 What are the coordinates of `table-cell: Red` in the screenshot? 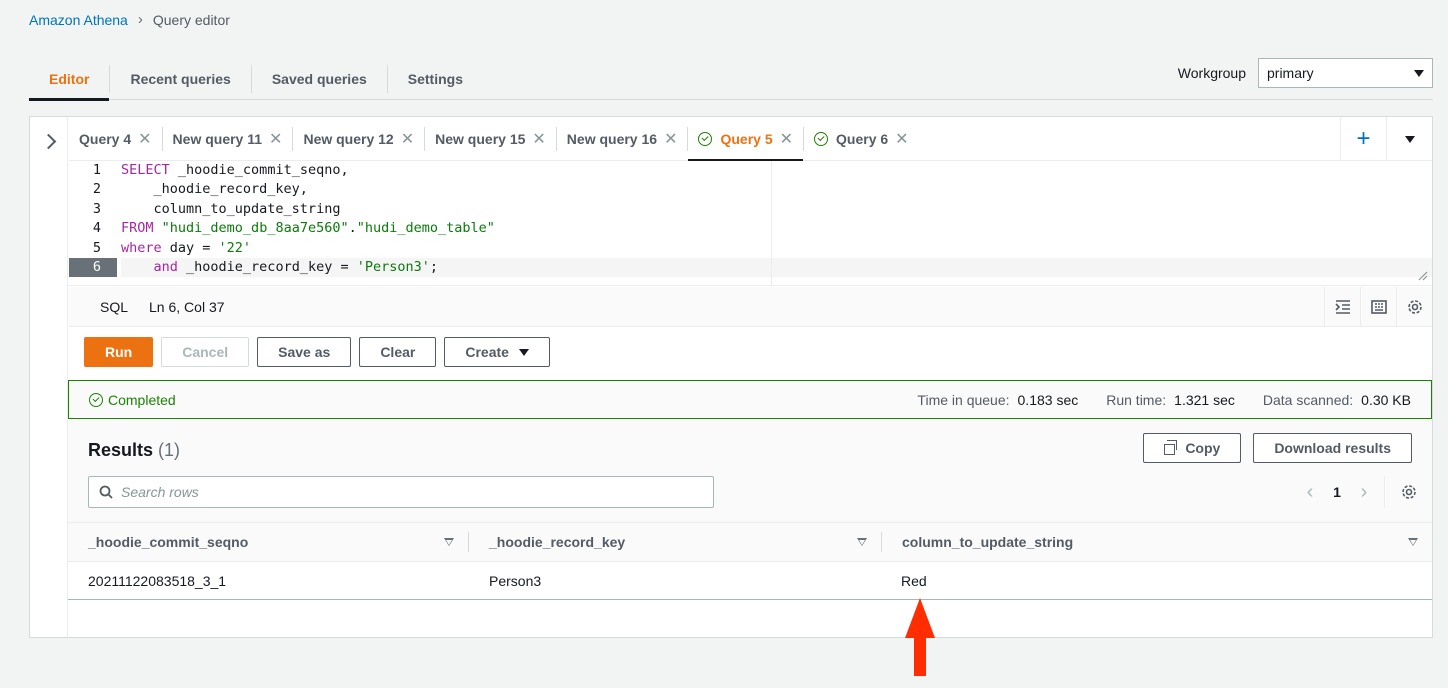 It's located at (914, 580).